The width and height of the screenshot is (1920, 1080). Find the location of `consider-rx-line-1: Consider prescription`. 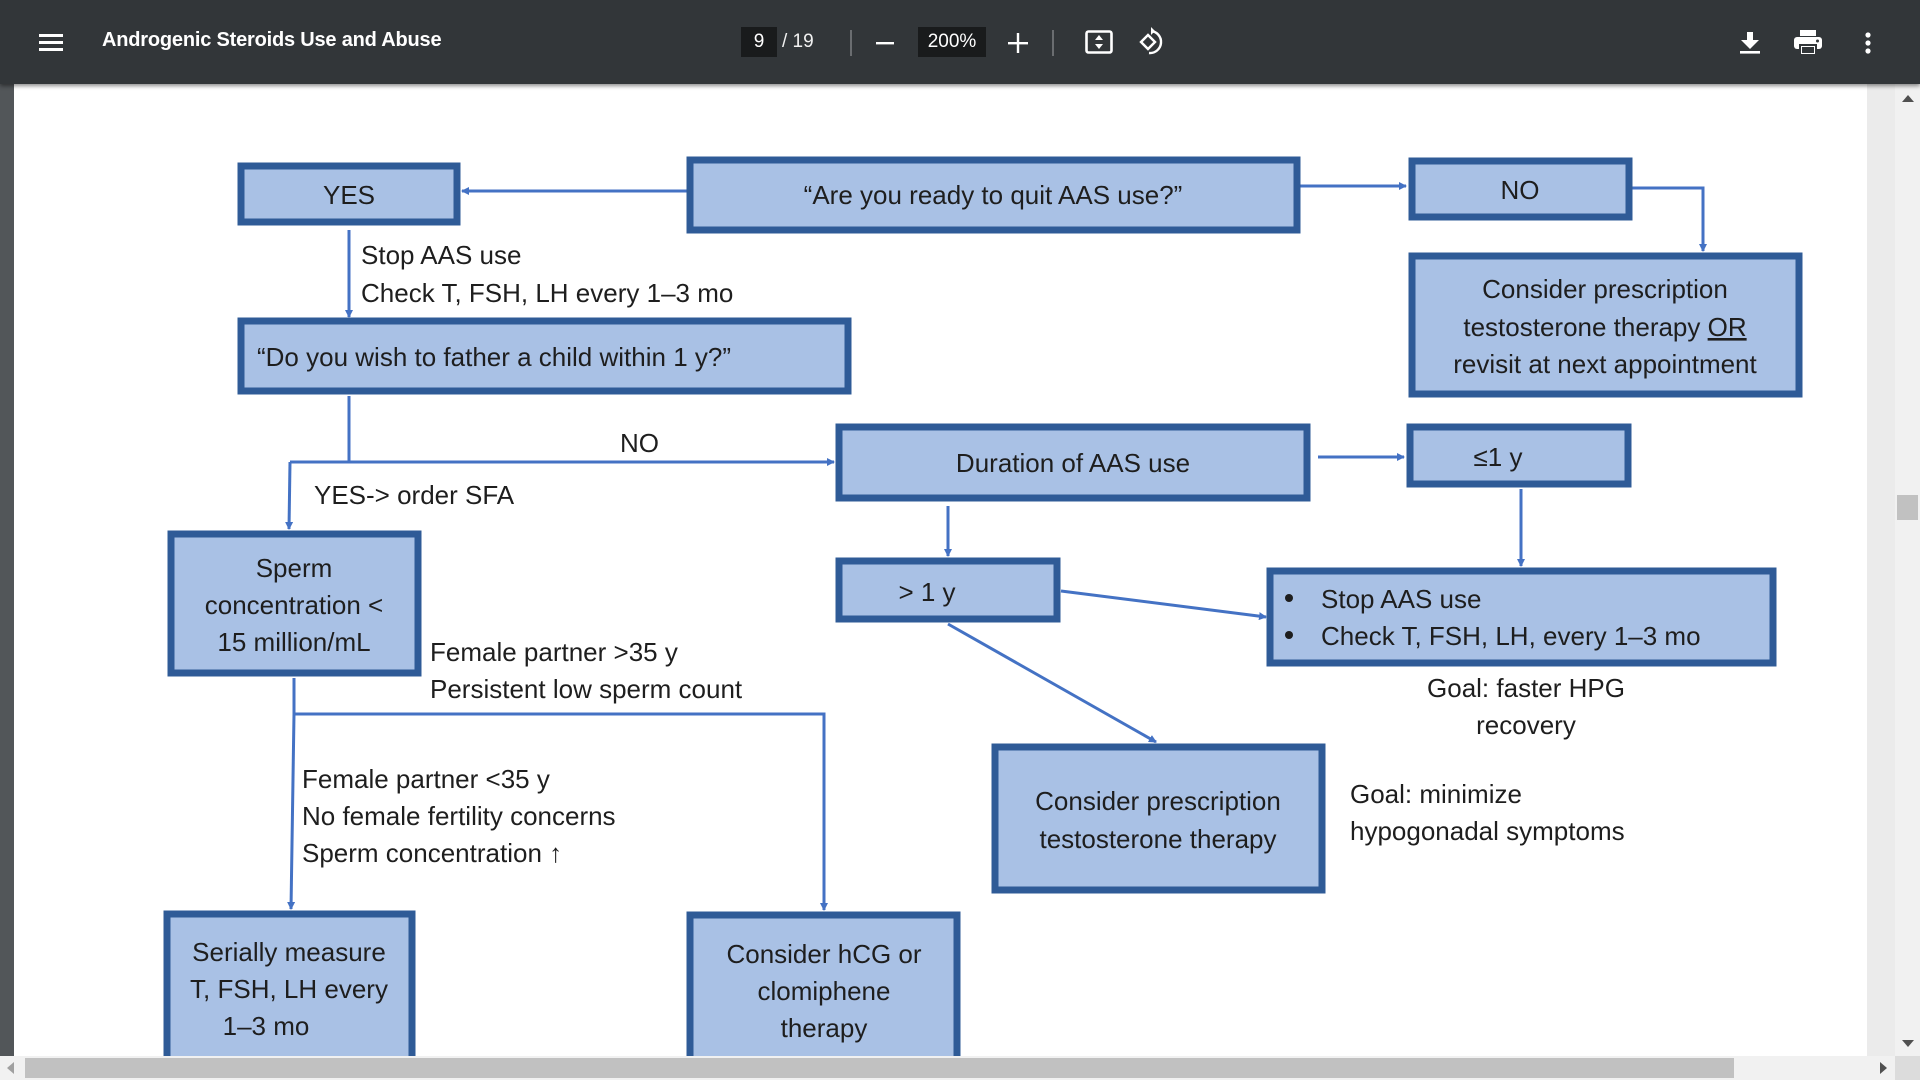

consider-rx-line-1: Consider prescription is located at coordinates (1605, 289).